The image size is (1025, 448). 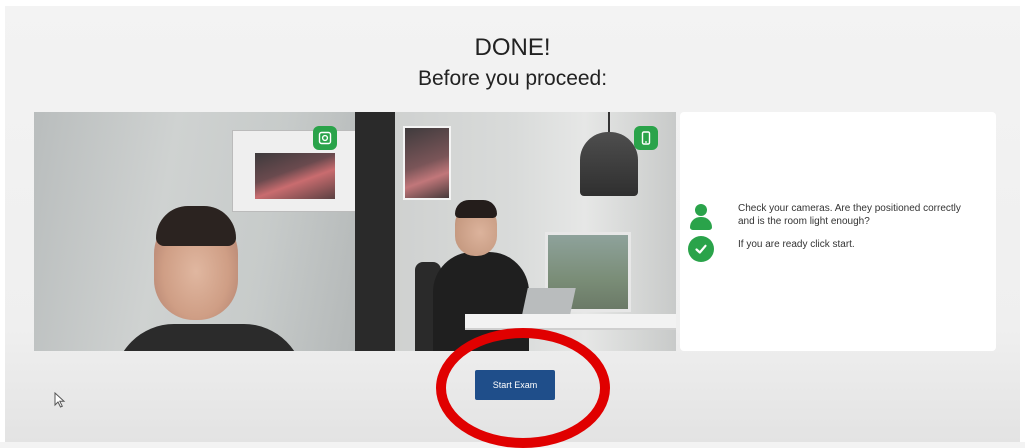 I want to click on side-person-torso, so click(x=481, y=301).